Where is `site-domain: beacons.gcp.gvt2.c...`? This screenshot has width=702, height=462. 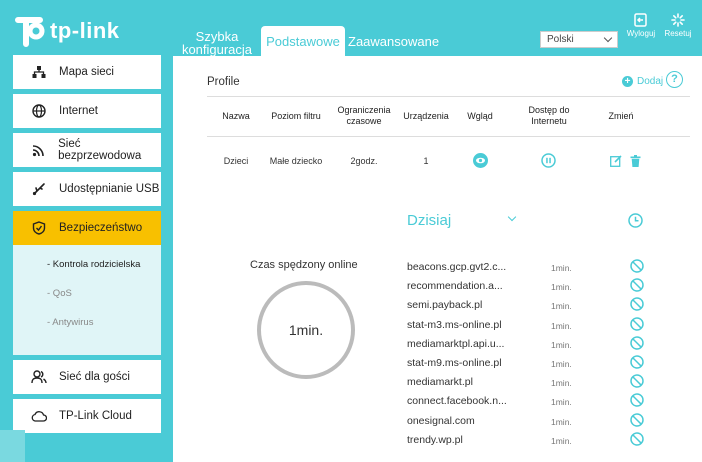 site-domain: beacons.gcp.gvt2.c... is located at coordinates (457, 267).